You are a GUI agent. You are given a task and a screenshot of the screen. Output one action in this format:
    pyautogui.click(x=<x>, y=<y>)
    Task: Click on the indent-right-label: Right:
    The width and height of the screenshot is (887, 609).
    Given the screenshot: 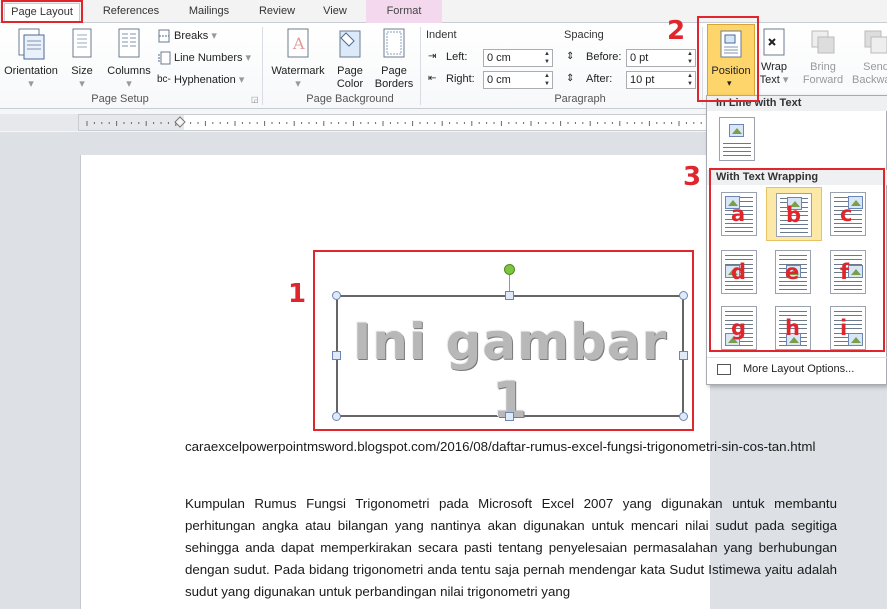 What is the action you would take?
    pyautogui.click(x=460, y=79)
    